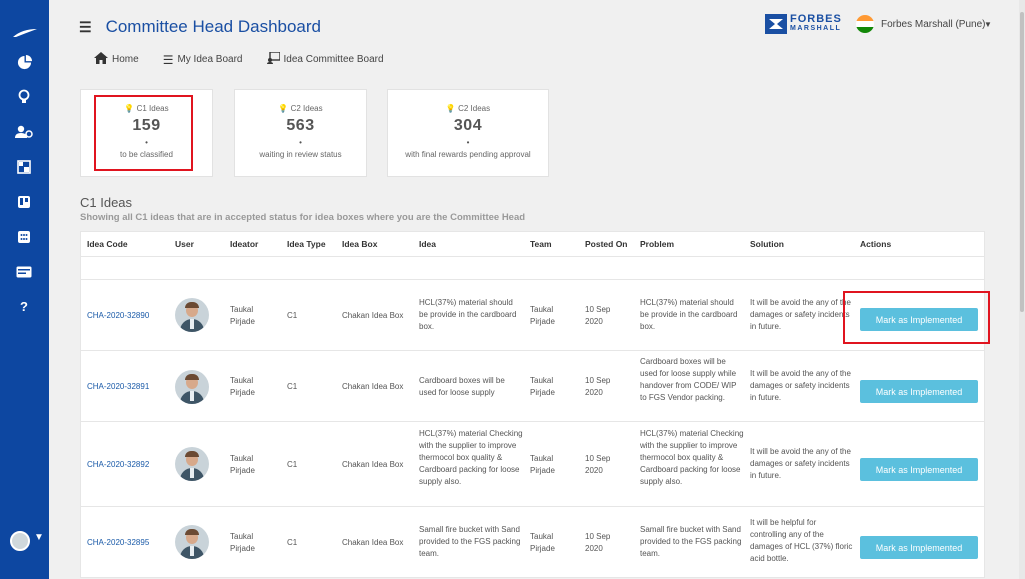 The width and height of the screenshot is (1025, 579). What do you see at coordinates (24, 272) in the screenshot?
I see `card-icon` at bounding box center [24, 272].